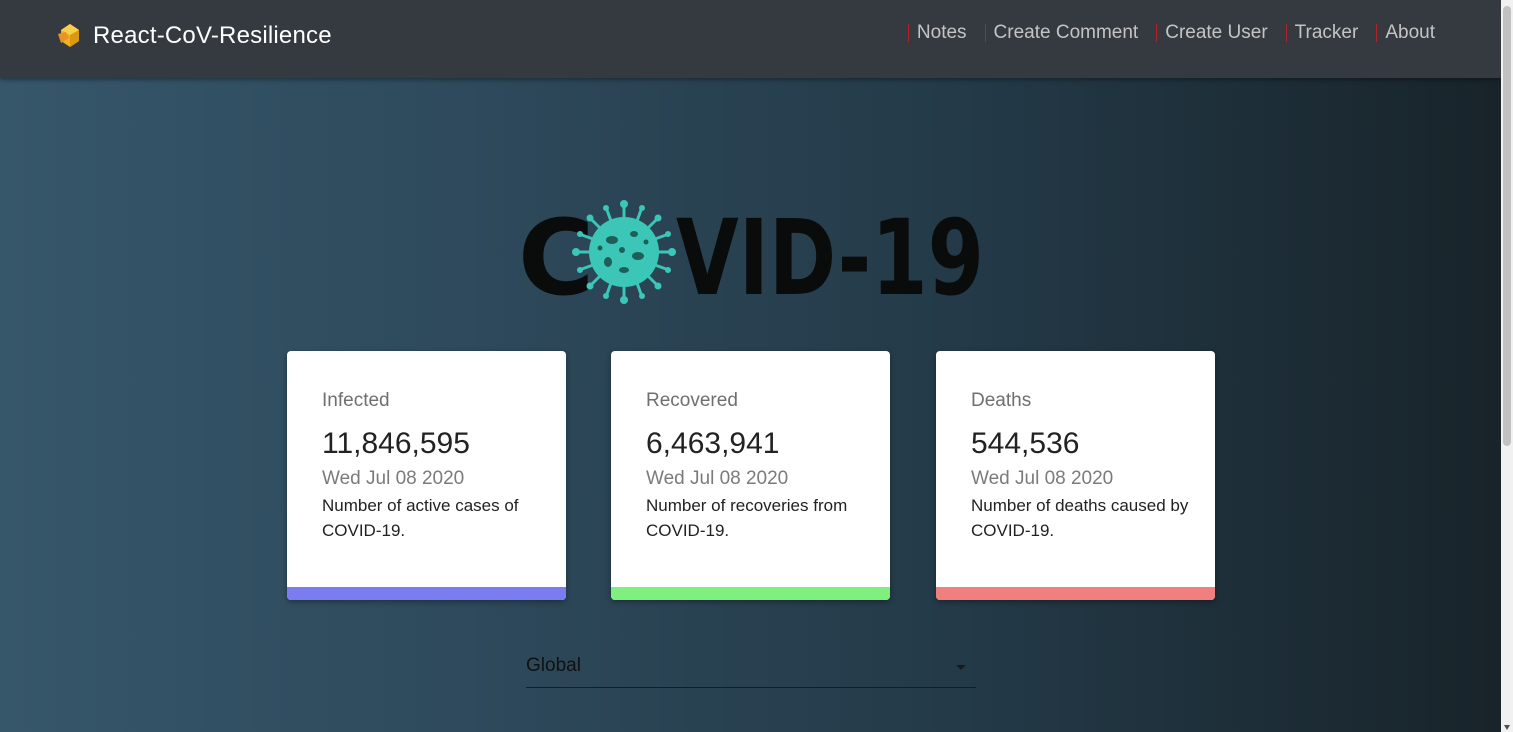  I want to click on nav-link-create-comment: Create Comment, so click(1061, 33).